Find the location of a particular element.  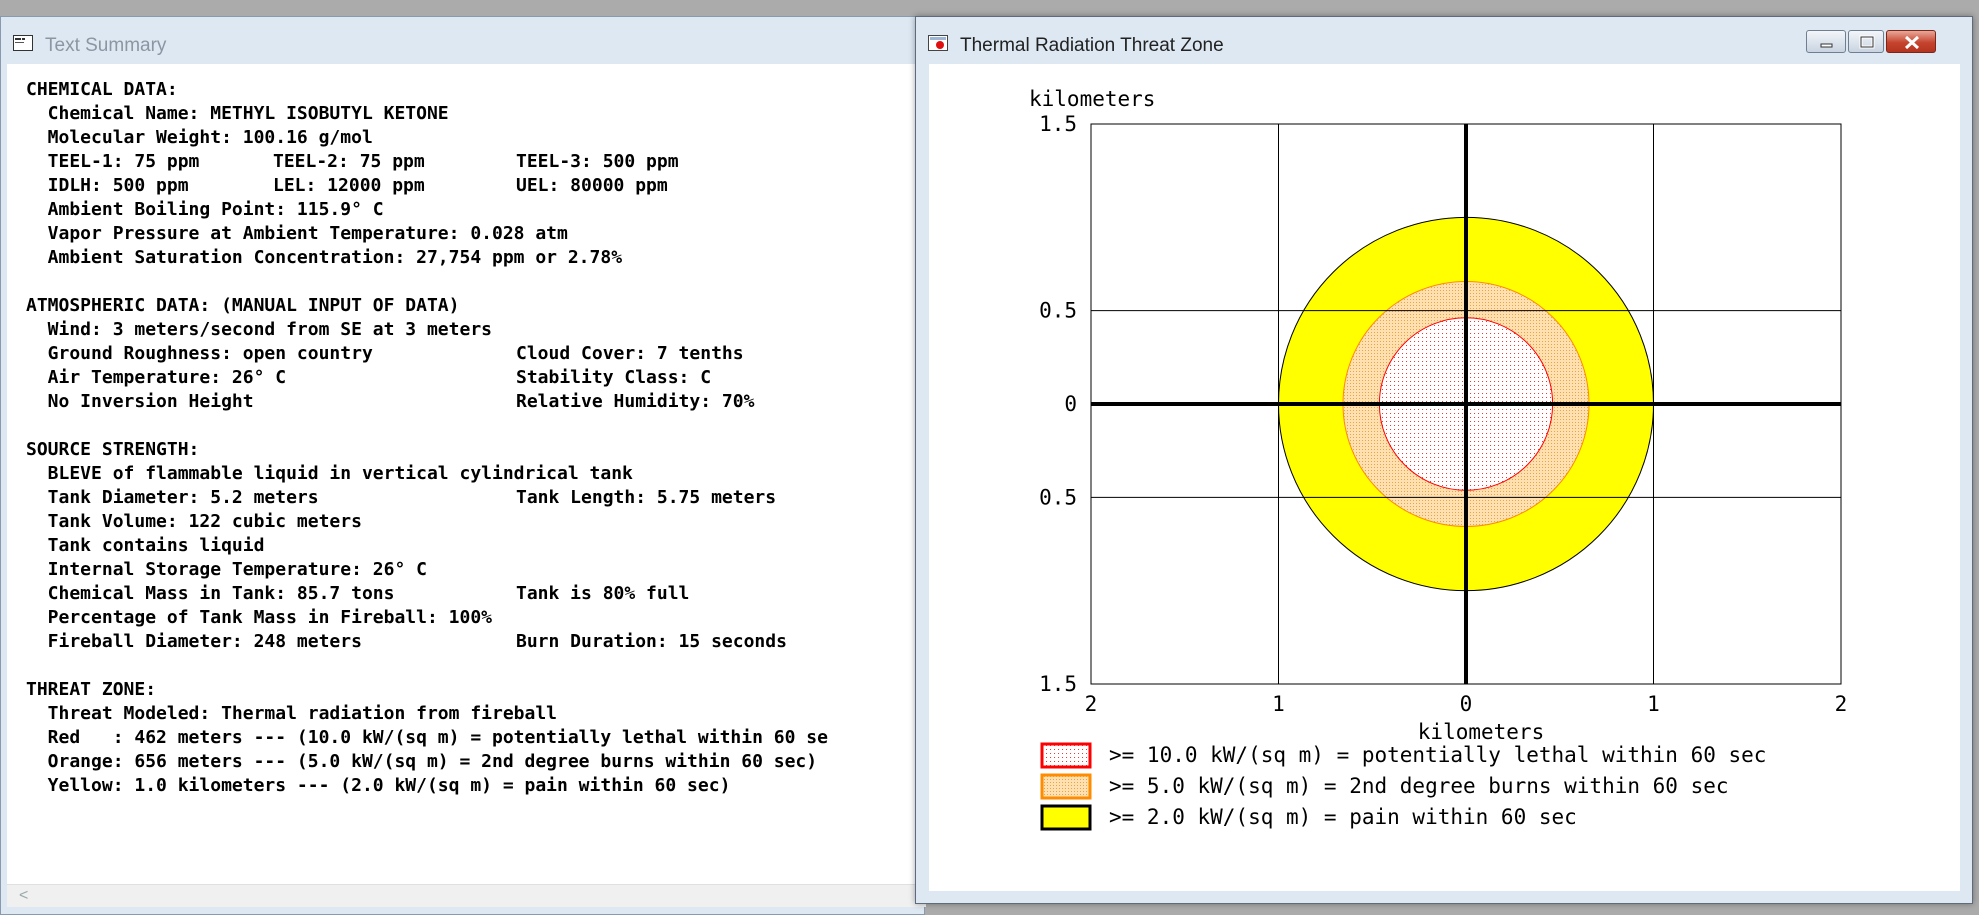

summary-line: Ground Roughness: open country is located at coordinates (199, 353).